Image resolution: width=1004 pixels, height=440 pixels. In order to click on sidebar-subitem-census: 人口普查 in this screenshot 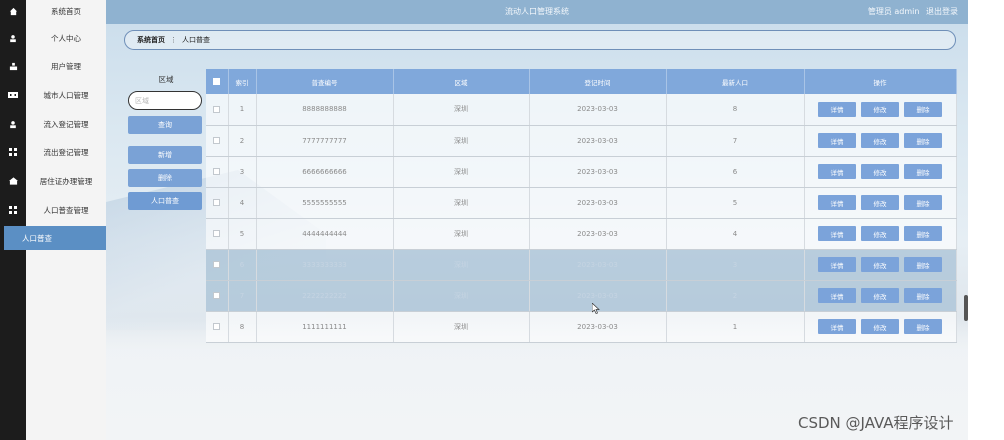, I will do `click(55, 238)`.